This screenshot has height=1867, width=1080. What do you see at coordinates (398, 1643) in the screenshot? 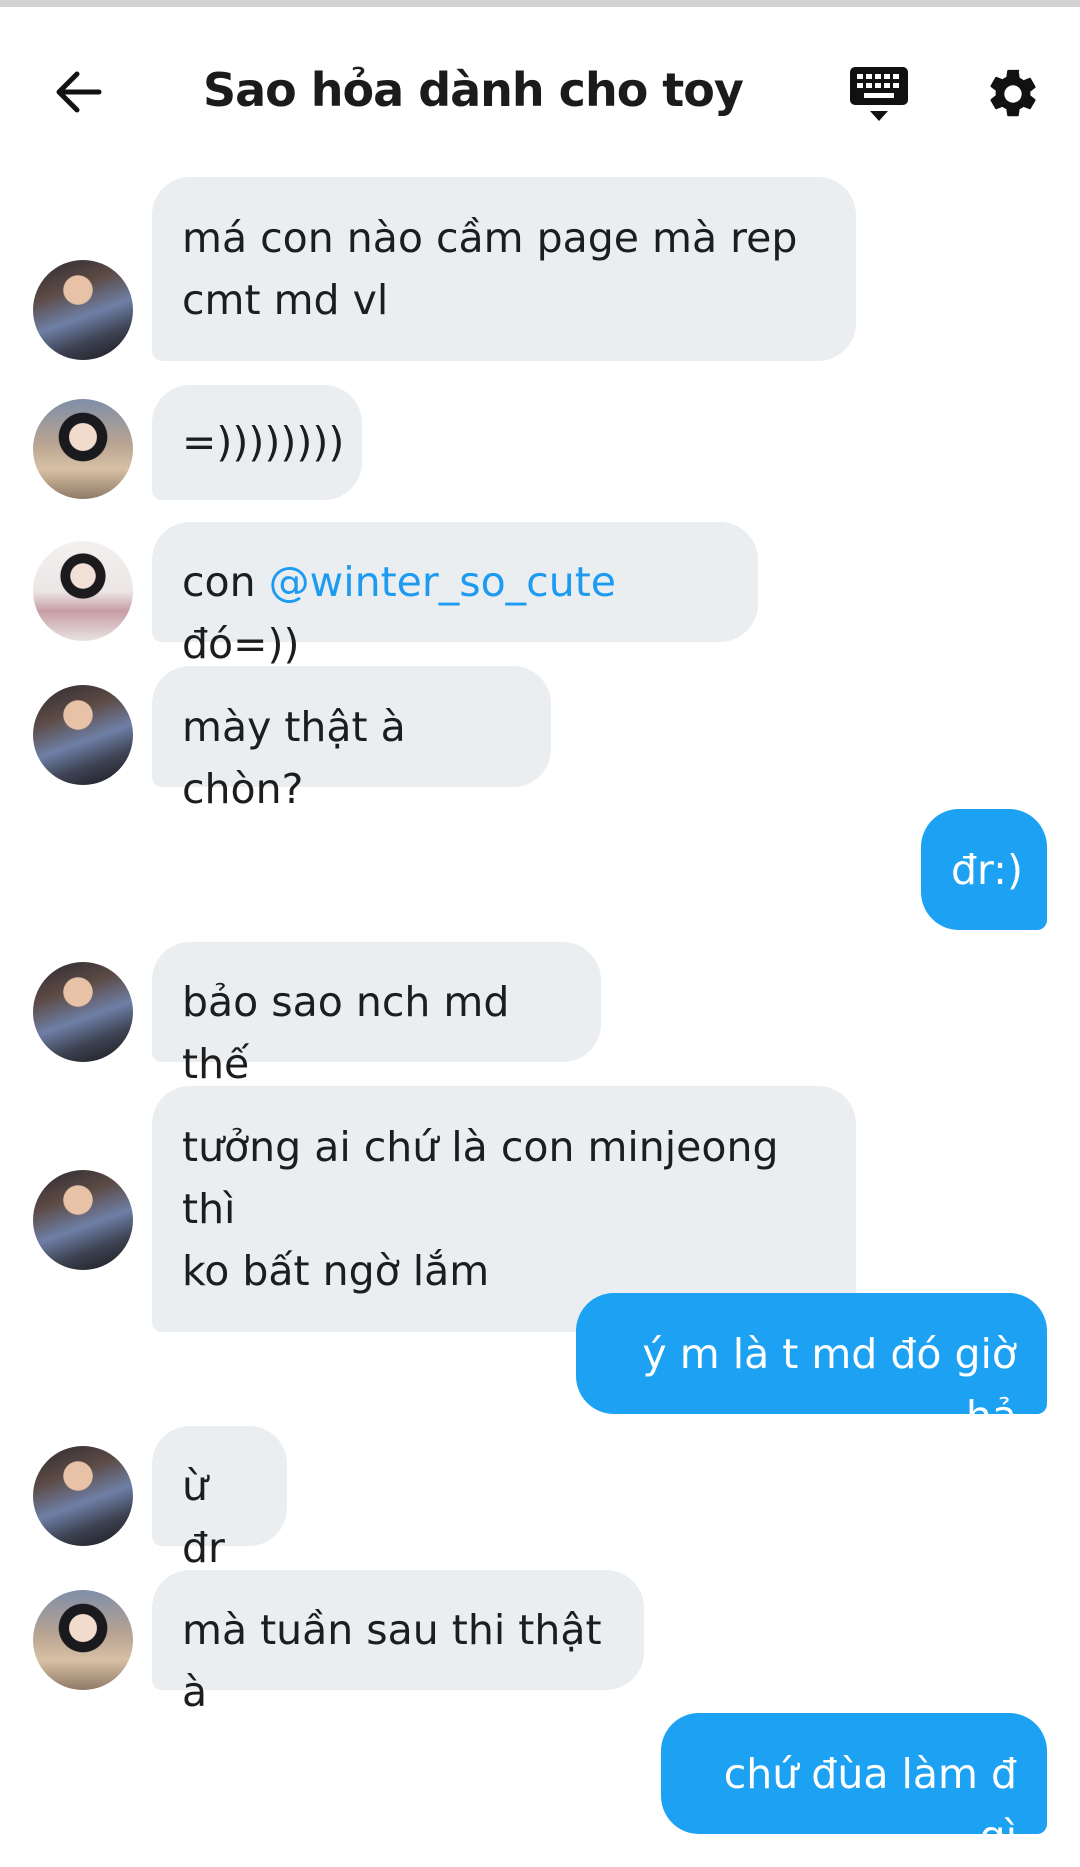
I see `message-bubble-incoming: mà tuần sau thi thật à` at bounding box center [398, 1643].